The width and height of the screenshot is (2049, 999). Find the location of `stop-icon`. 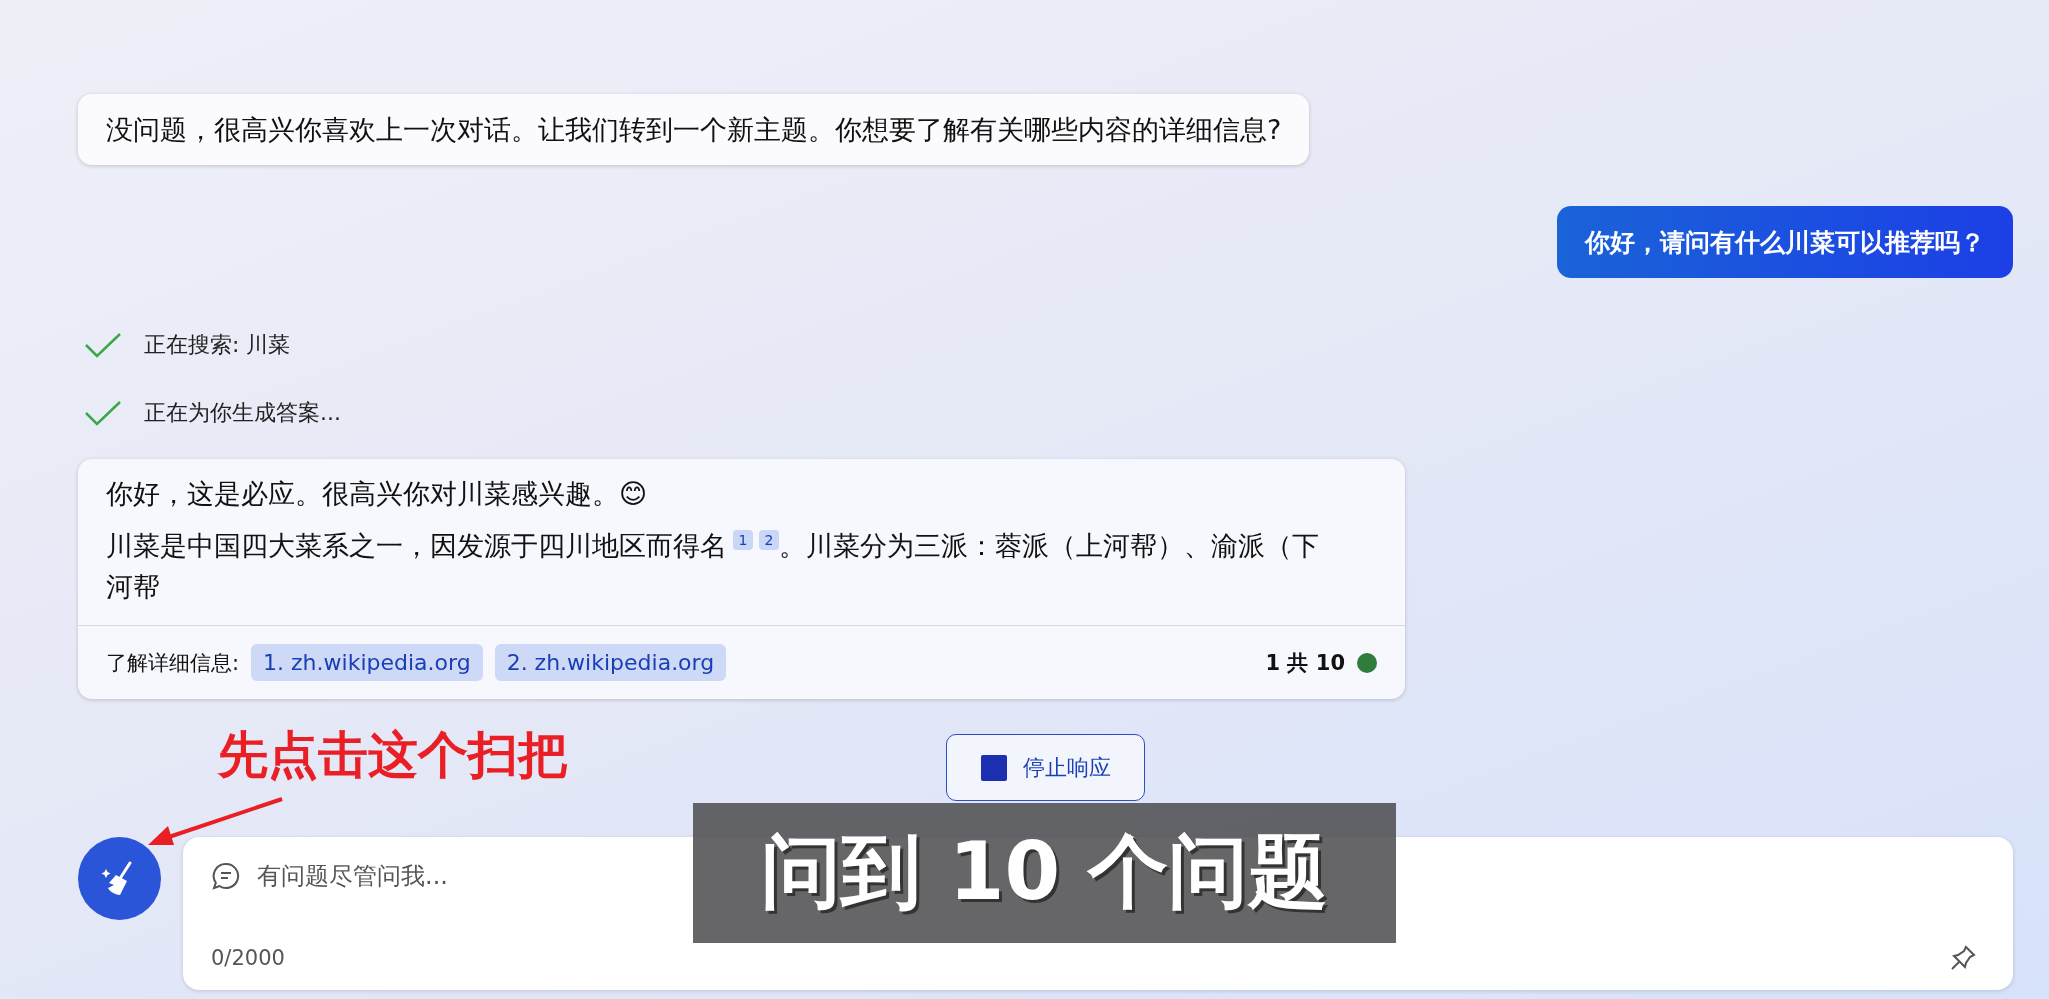

stop-icon is located at coordinates (993, 767).